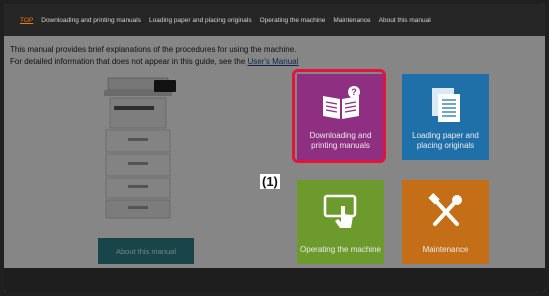  Describe the element at coordinates (445, 140) in the screenshot. I see `tile-loading-label: Loading paper and placing originals` at that location.